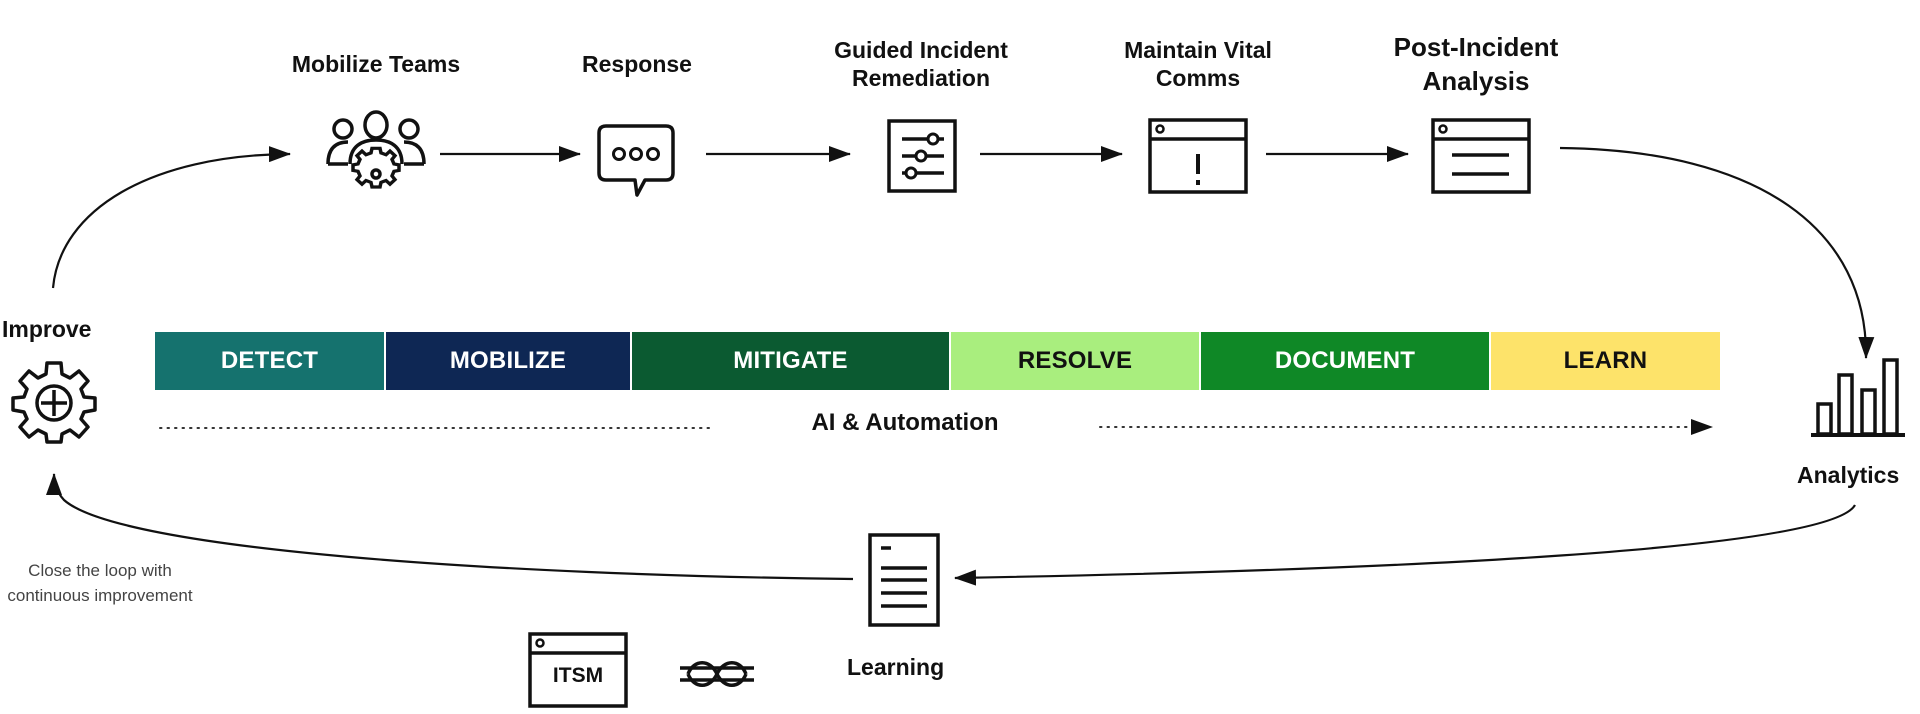 The image size is (1920, 714). I want to click on stage-label-line: Remediation, so click(921, 78).